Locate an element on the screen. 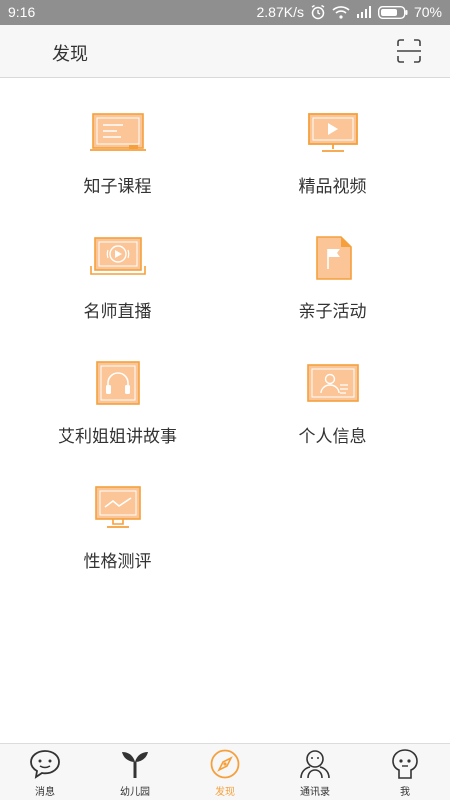 Image resolution: width=450 pixels, height=800 pixels. status-indicators: 2.87K/s 70% is located at coordinates (349, 12).